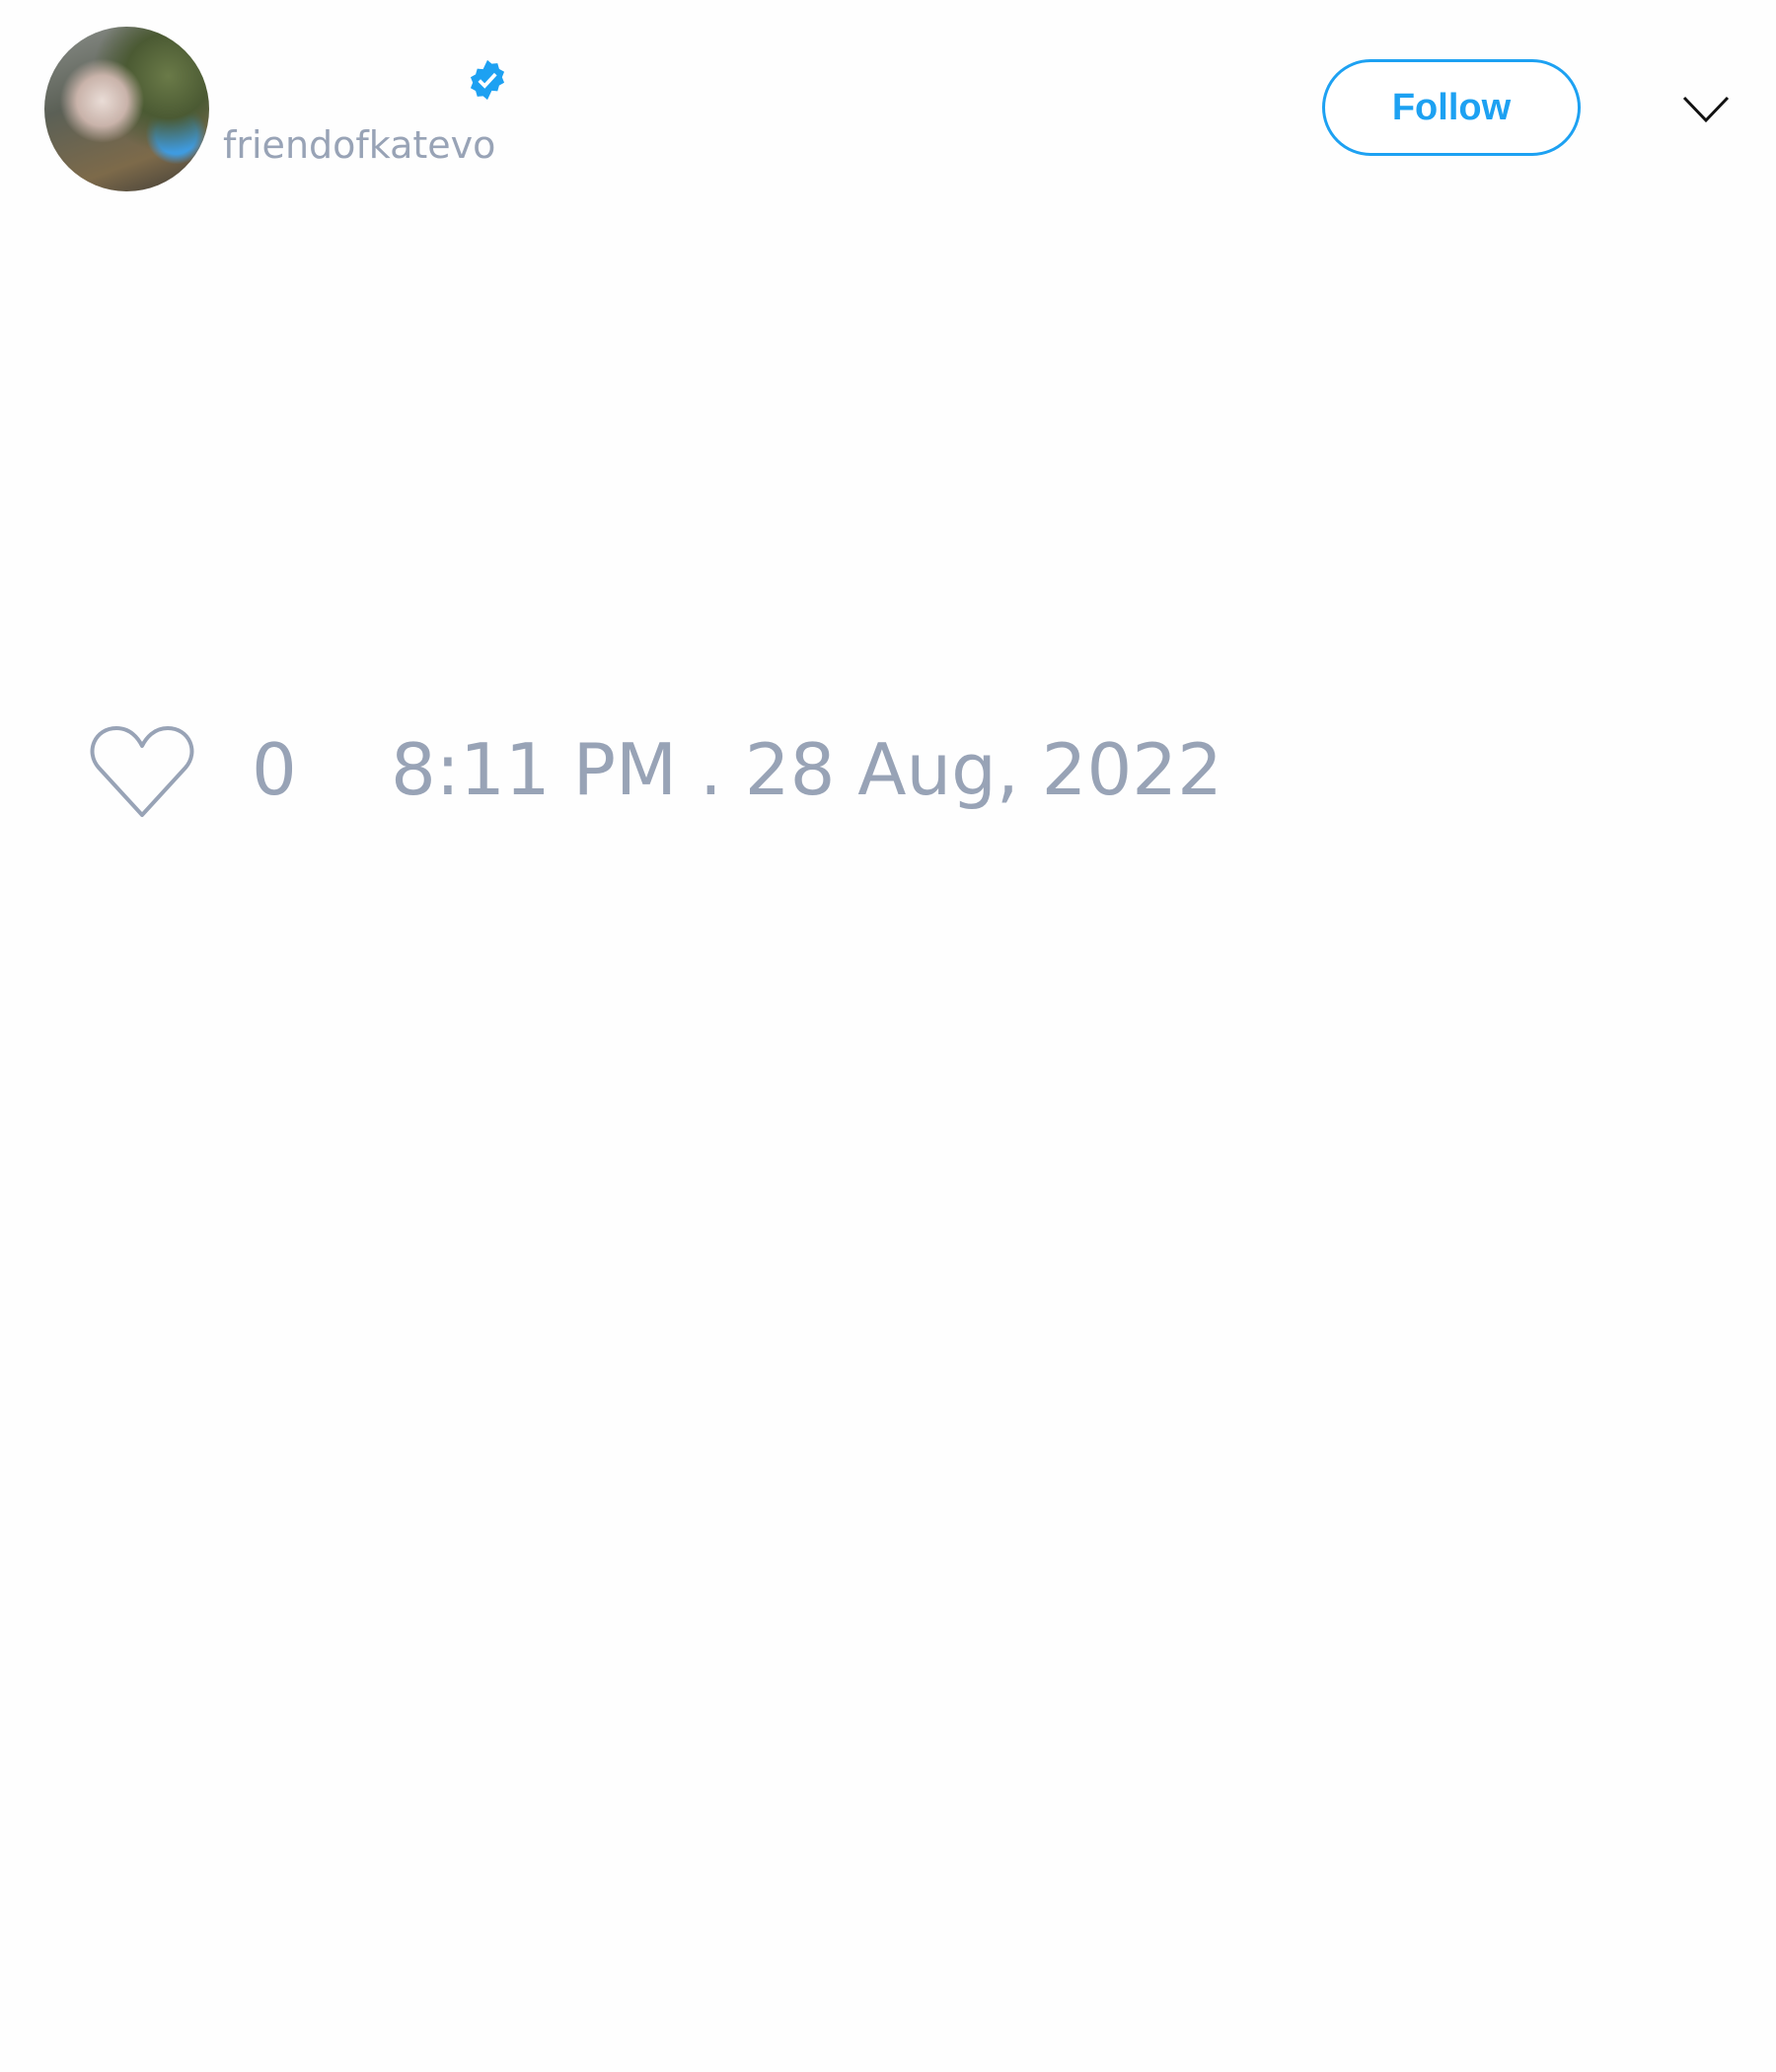 The width and height of the screenshot is (1776, 2072). Describe the element at coordinates (359, 145) in the screenshot. I see `user-handle: friendofkatevo` at that location.